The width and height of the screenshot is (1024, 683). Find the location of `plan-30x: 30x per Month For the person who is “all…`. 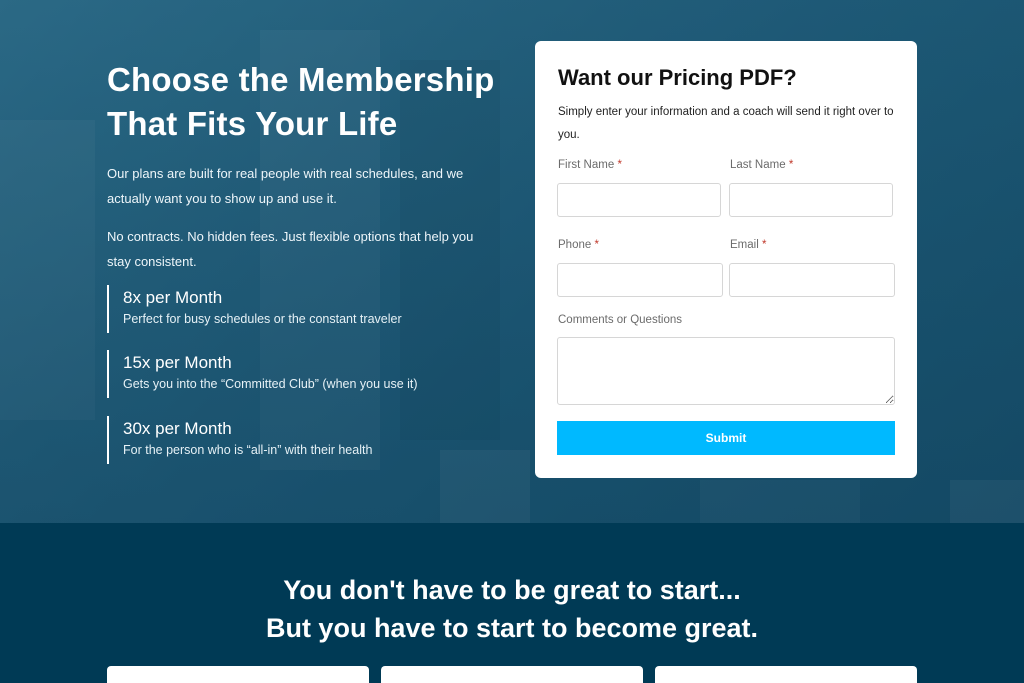

plan-30x: 30x per Month For the person who is “all… is located at coordinates (297, 440).